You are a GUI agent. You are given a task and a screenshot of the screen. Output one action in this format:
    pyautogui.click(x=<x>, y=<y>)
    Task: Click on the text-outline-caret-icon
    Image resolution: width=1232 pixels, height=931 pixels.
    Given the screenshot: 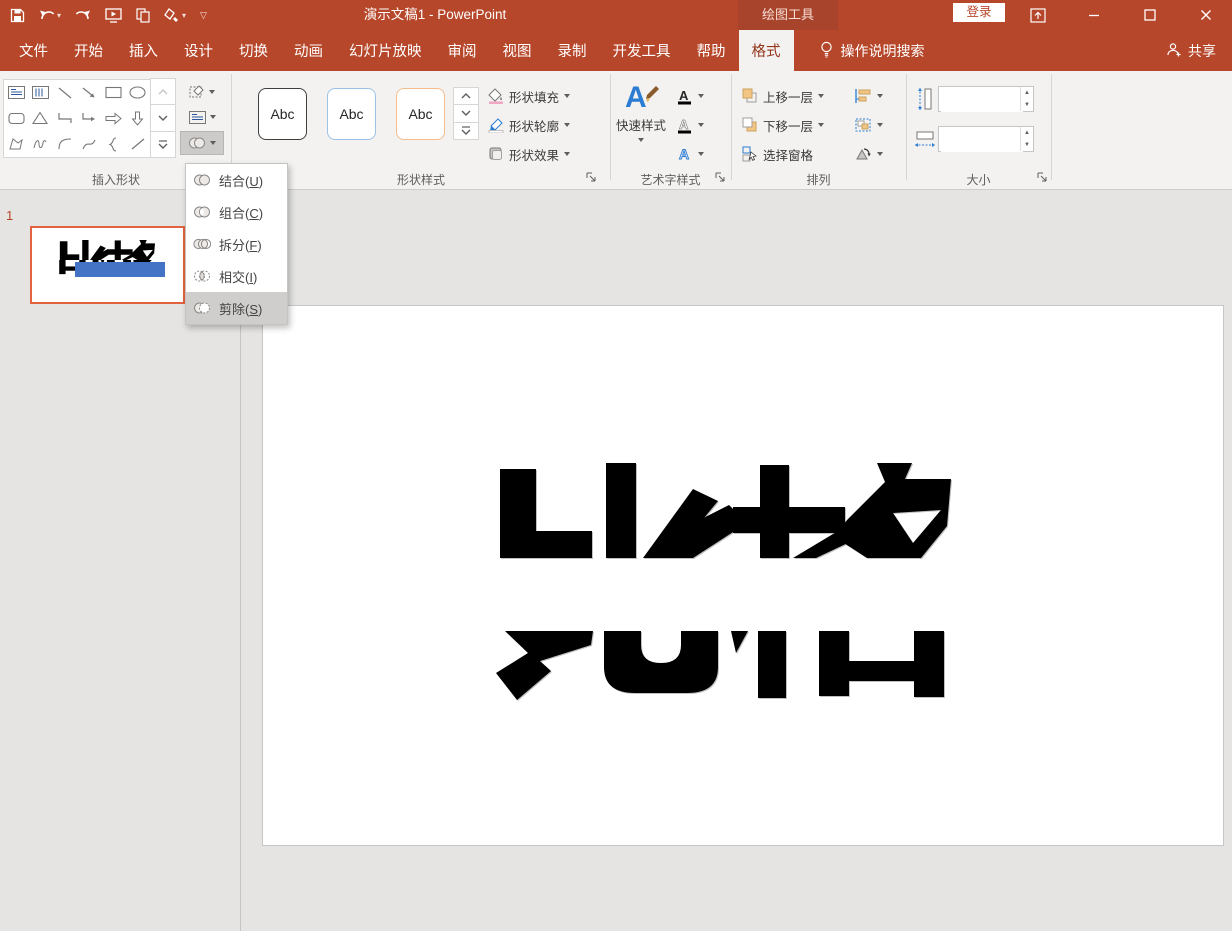 What is the action you would take?
    pyautogui.click(x=701, y=125)
    